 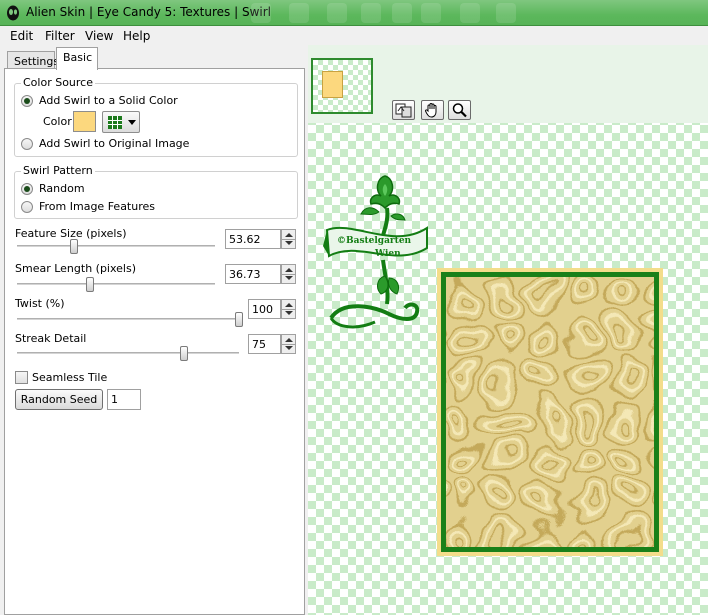 I want to click on hand-tool-button, so click(x=432, y=110).